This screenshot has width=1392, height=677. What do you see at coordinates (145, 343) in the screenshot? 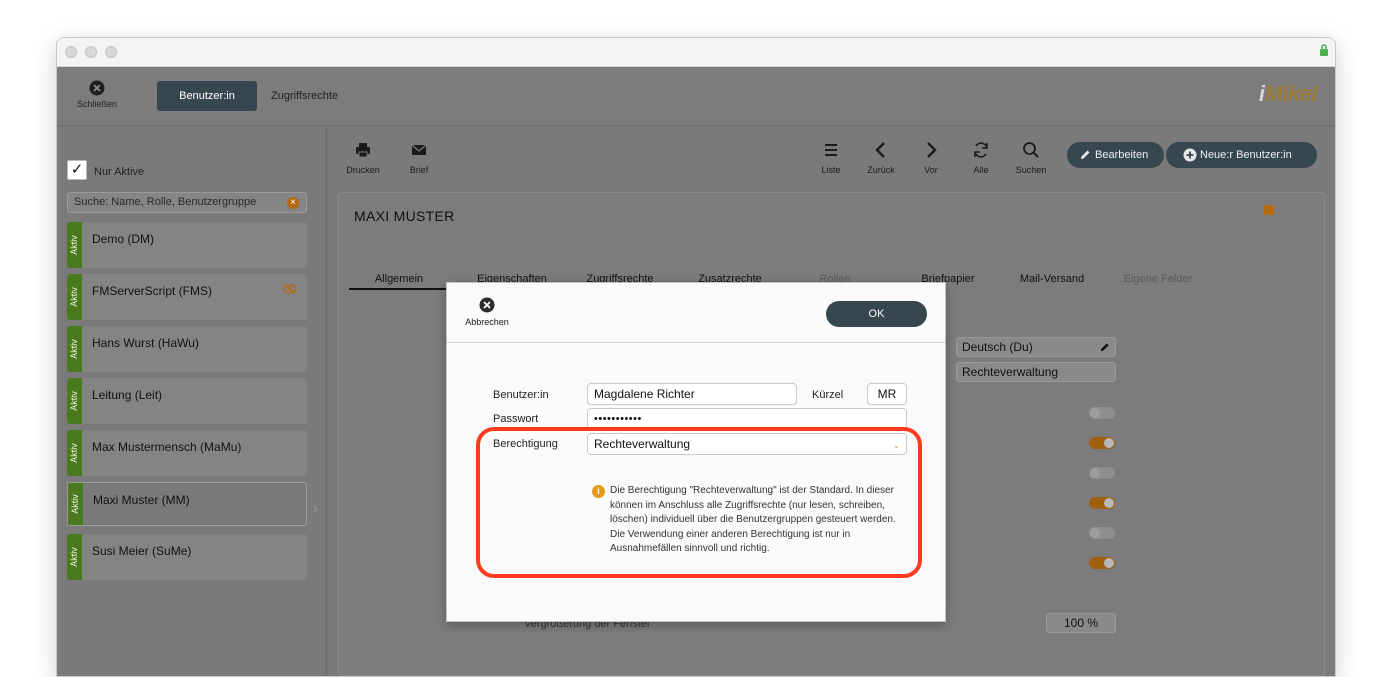
I see `user-name: Hans Wurst (HaWu)` at bounding box center [145, 343].